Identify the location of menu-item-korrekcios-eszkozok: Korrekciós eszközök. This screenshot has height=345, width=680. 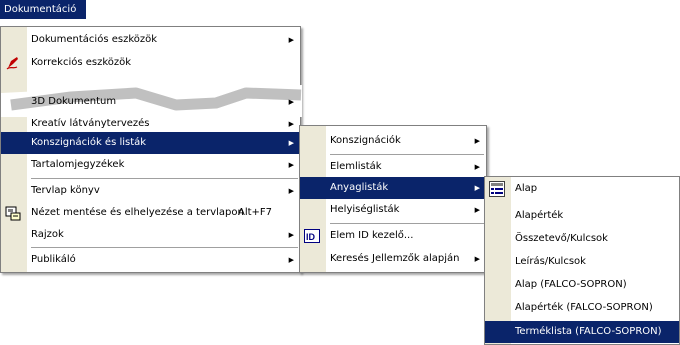
(150, 63).